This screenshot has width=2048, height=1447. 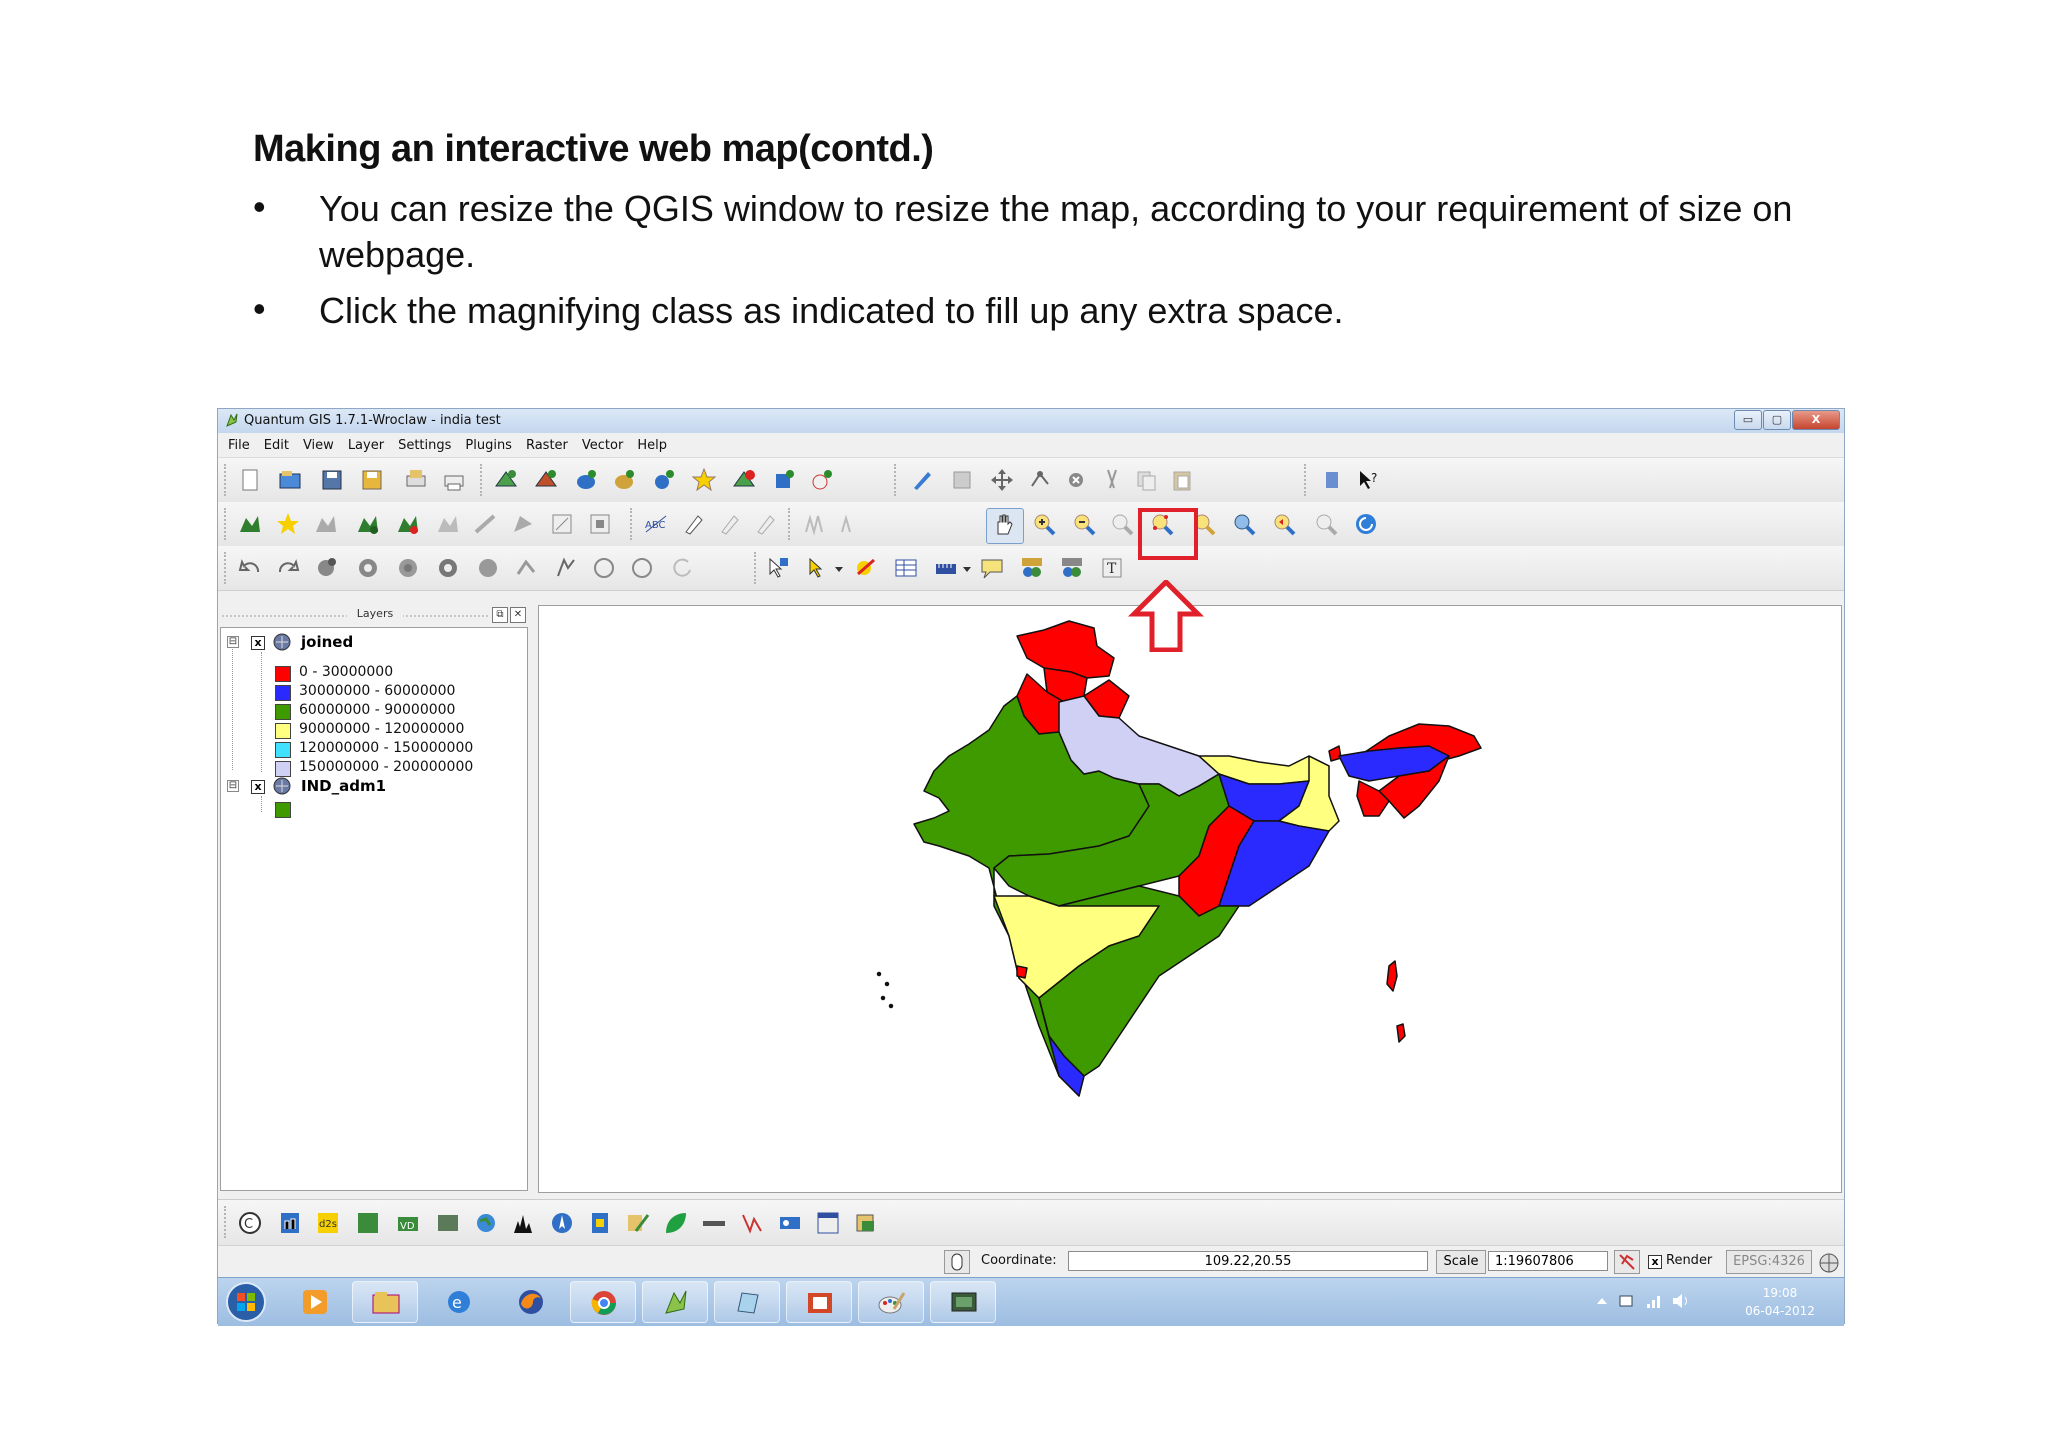 What do you see at coordinates (1548, 1261) in the screenshot?
I see `scale-field: 1:19607806` at bounding box center [1548, 1261].